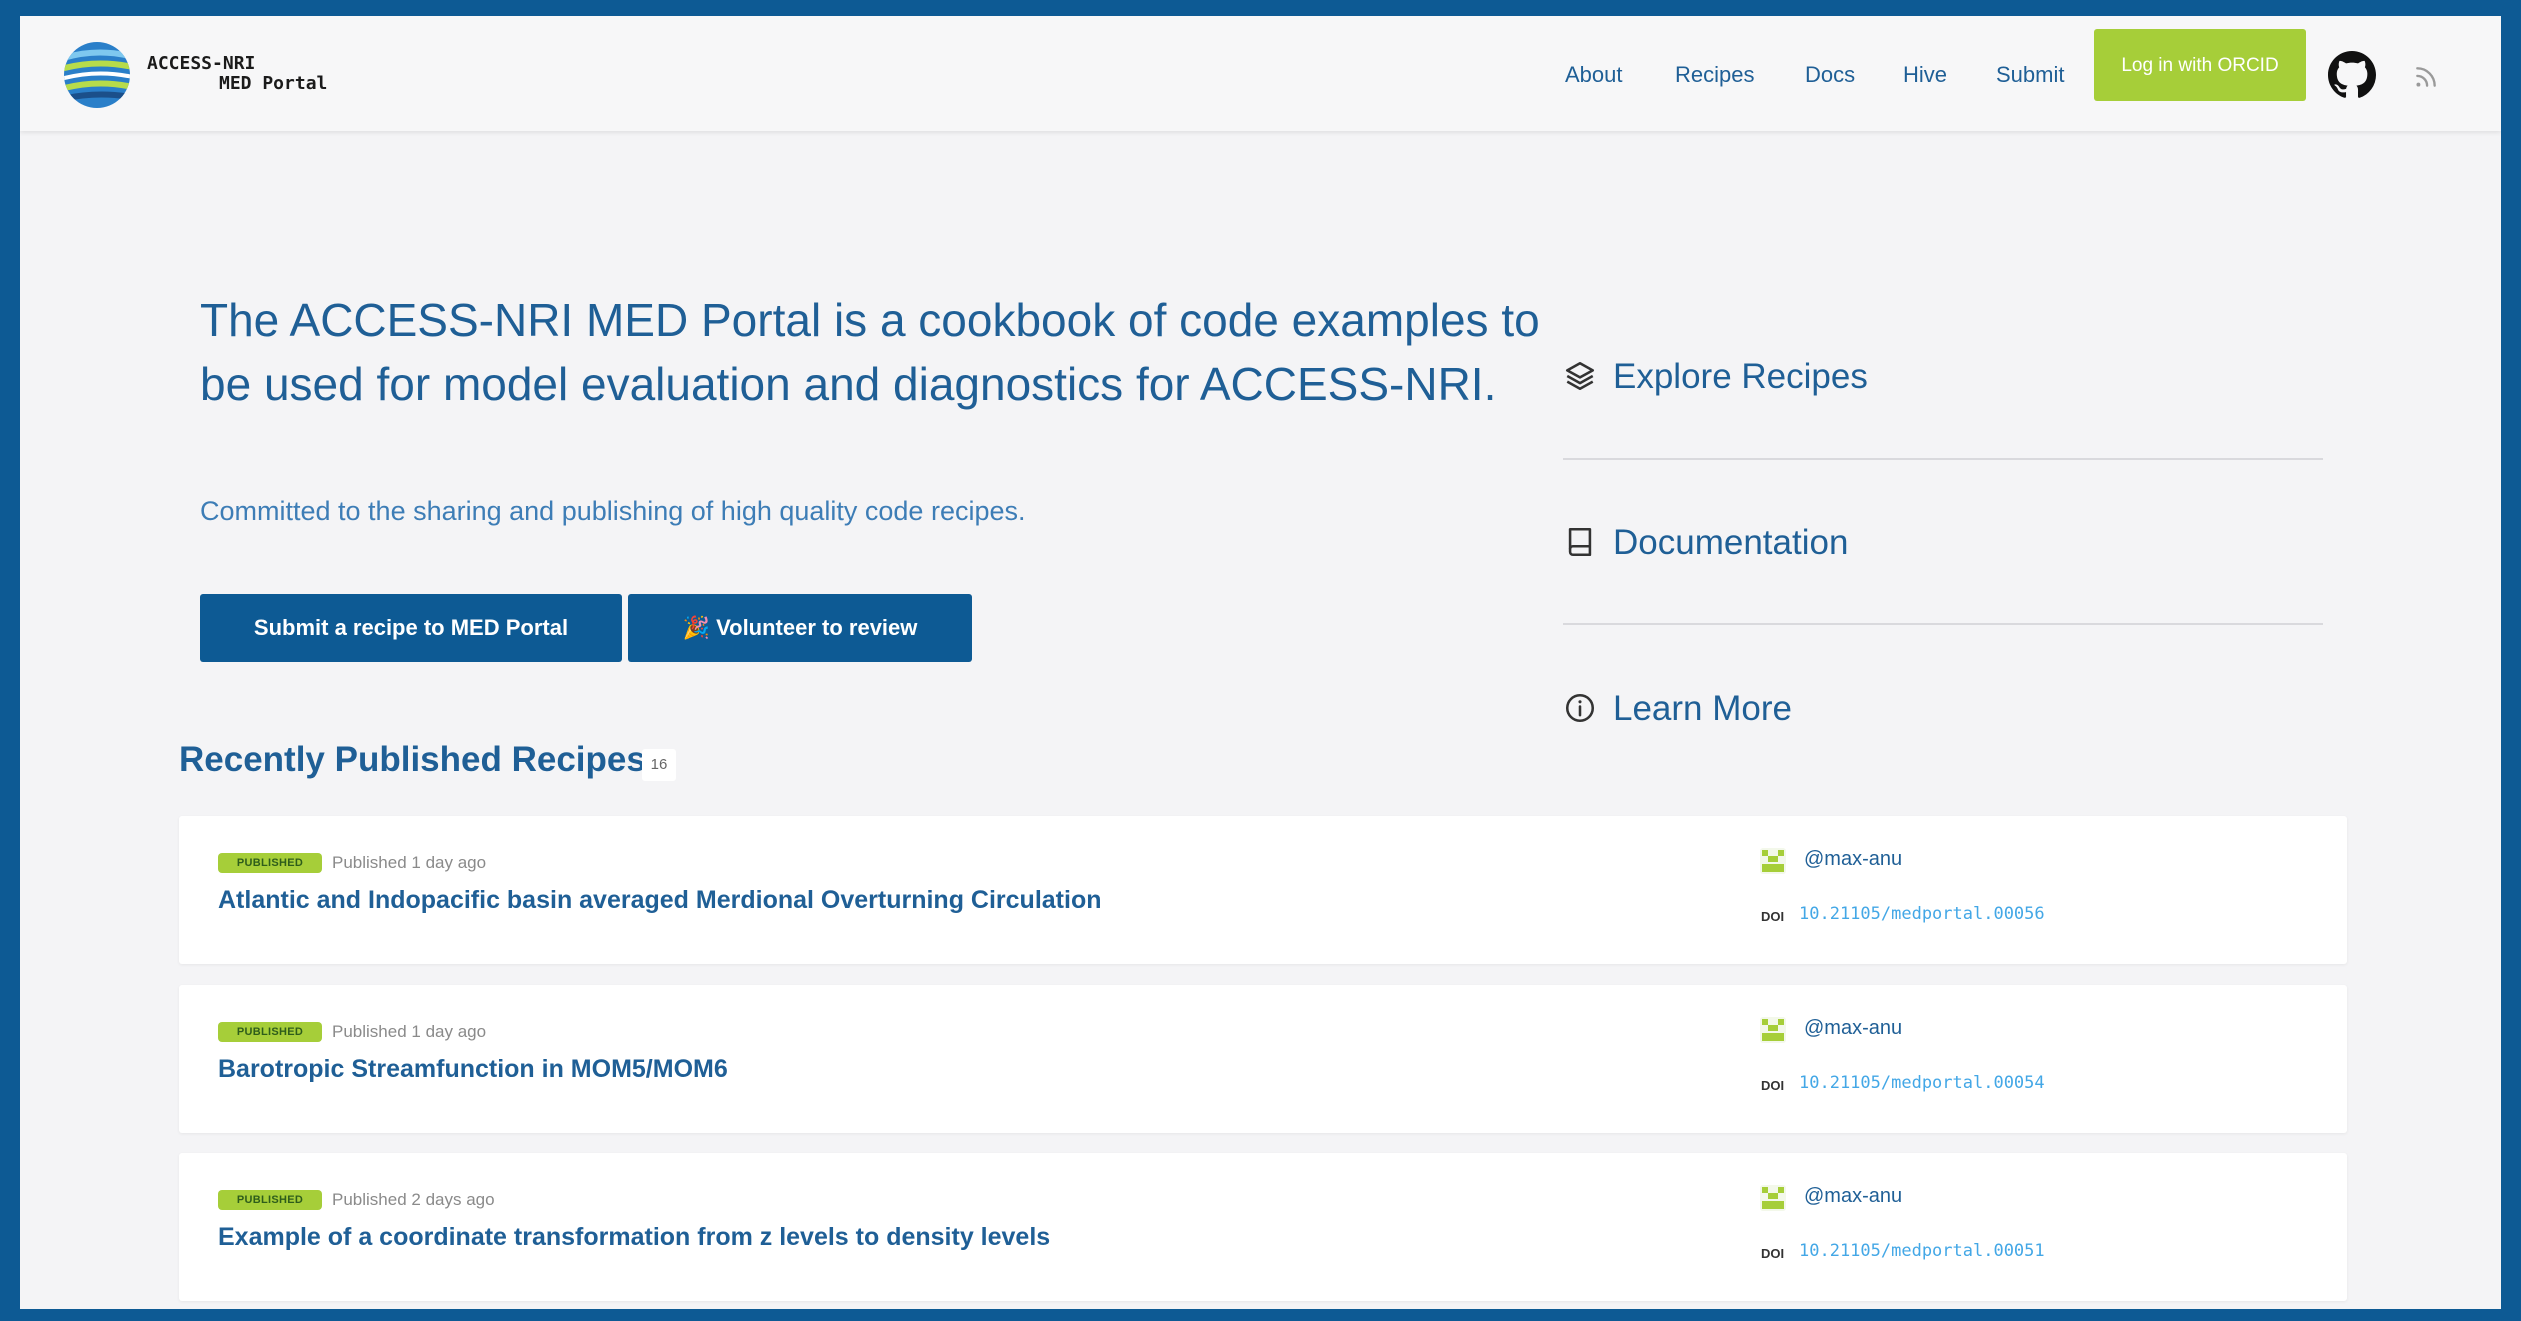  I want to click on rss-icon, so click(2426, 77).